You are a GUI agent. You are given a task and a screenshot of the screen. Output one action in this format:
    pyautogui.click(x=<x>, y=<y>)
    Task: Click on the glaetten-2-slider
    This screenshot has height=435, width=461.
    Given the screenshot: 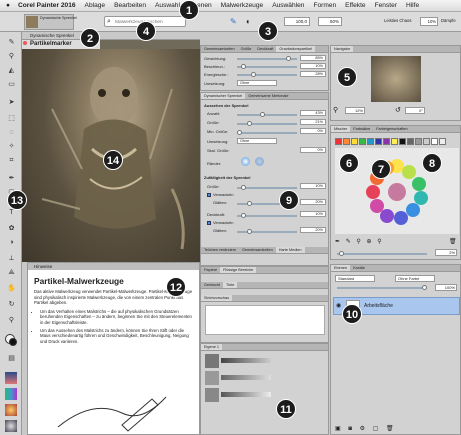 What is the action you would take?
    pyautogui.click(x=267, y=231)
    